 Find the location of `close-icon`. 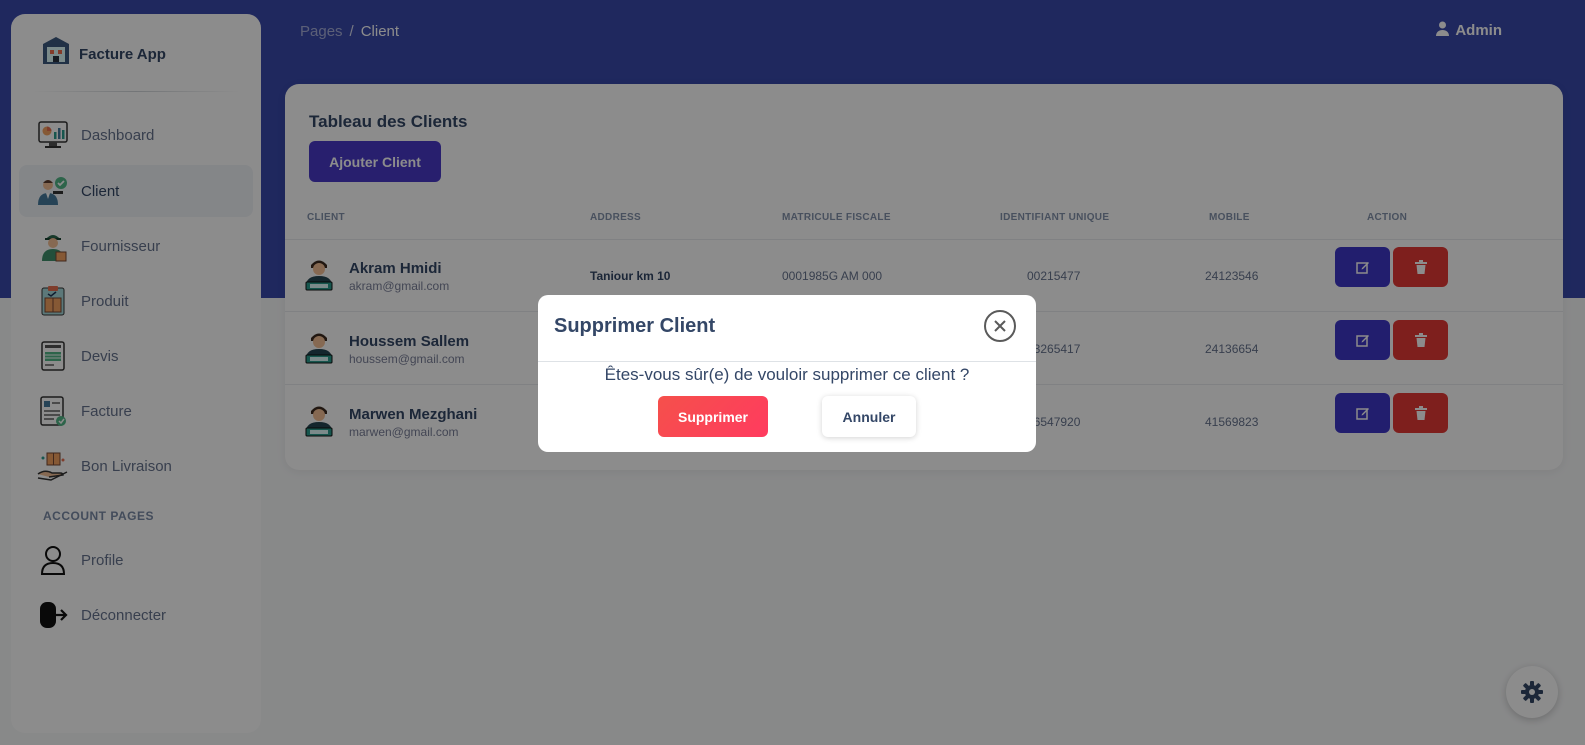

close-icon is located at coordinates (1000, 326).